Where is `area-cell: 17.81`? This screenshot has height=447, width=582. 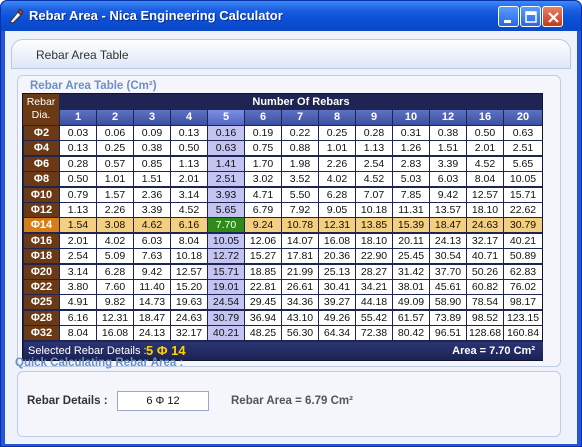
area-cell: 17.81 is located at coordinates (300, 256).